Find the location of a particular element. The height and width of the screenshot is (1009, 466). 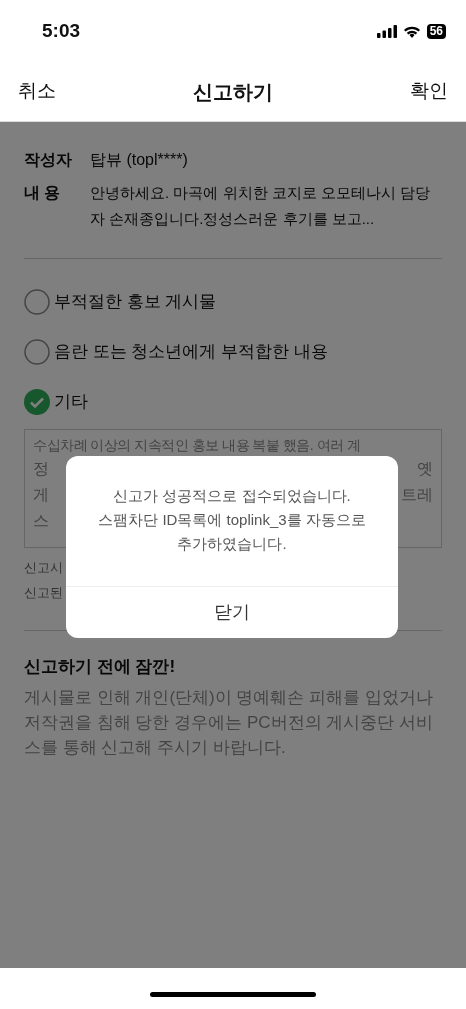

author-name: 탑뷰 (topl****) is located at coordinates (139, 160).